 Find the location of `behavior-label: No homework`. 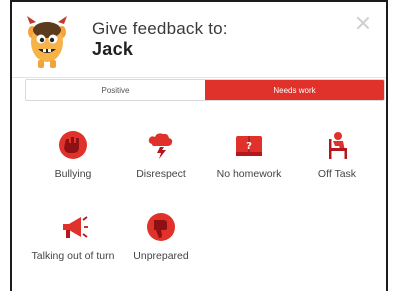

behavior-label: No homework is located at coordinates (249, 174).